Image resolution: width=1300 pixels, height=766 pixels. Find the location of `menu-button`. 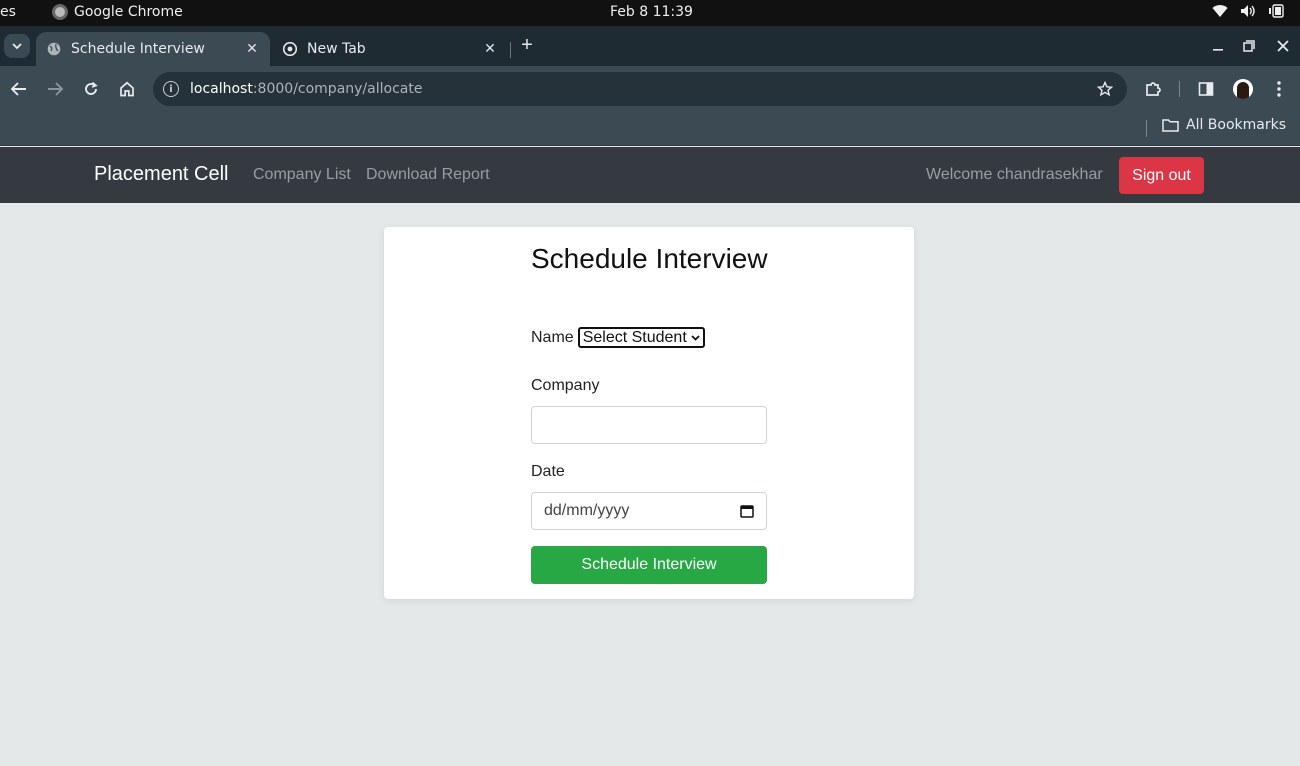

menu-button is located at coordinates (1279, 89).